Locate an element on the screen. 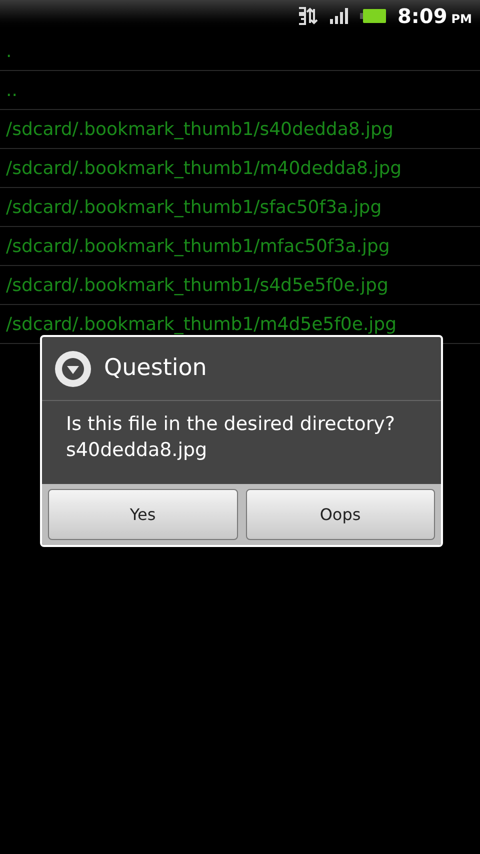 The height and width of the screenshot is (854, 480). caret-circle-icon is located at coordinates (73, 369).